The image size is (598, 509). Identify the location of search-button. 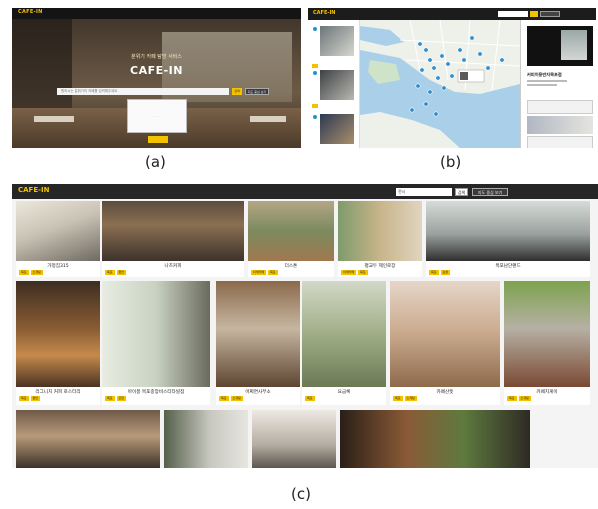
(534, 14).